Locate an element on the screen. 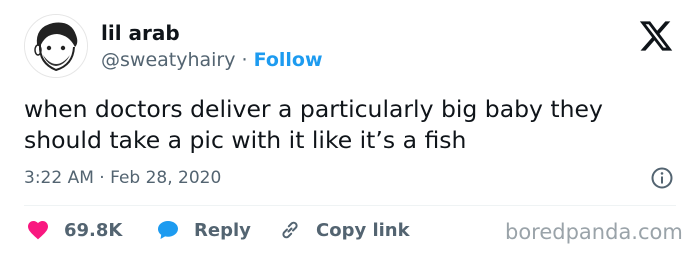 This screenshot has height=256, width=700. handle: @sweatyhairy is located at coordinates (168, 60).